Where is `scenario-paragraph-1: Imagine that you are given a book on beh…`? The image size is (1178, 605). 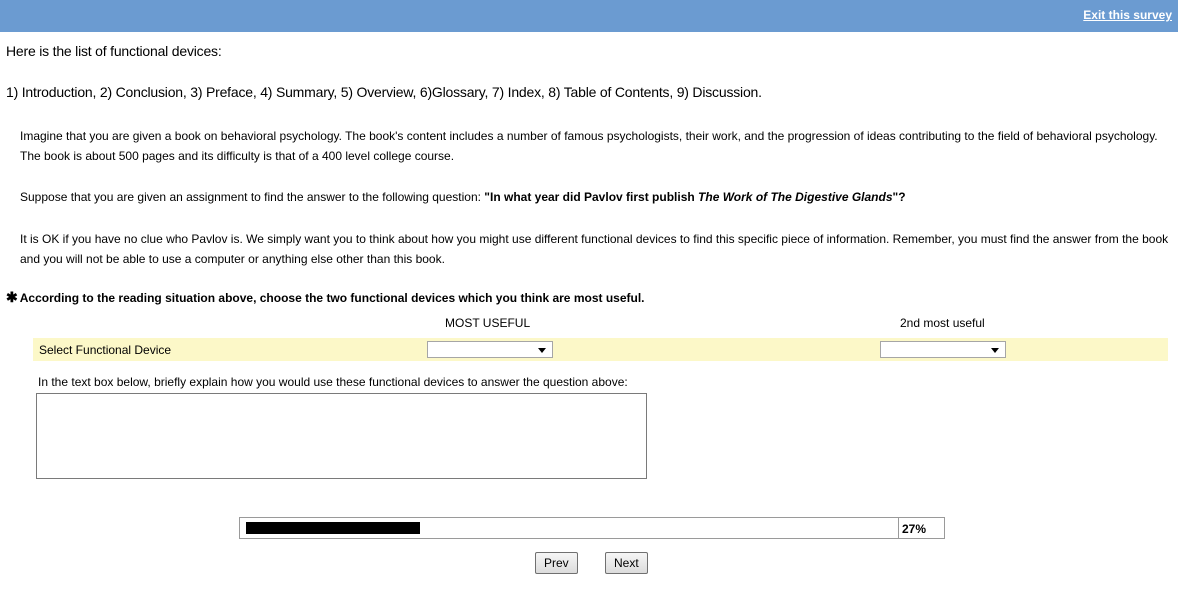 scenario-paragraph-1: Imagine that you are given a book on beh… is located at coordinates (589, 146).